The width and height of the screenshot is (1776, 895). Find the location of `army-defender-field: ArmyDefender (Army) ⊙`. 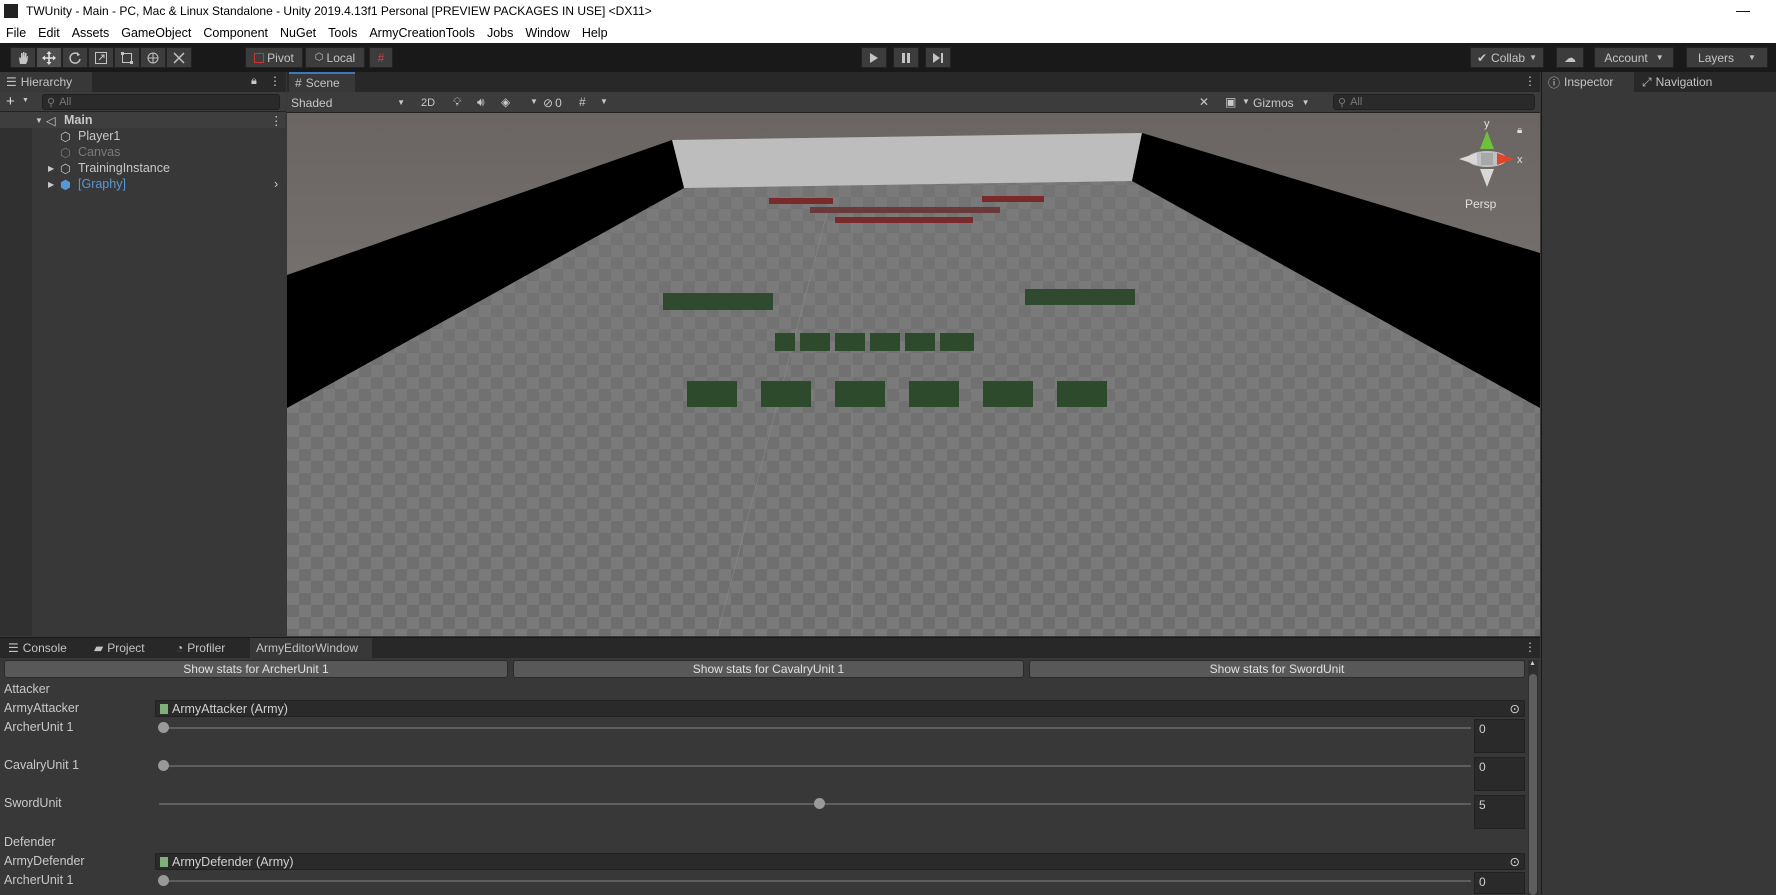

army-defender-field: ArmyDefender (Army) ⊙ is located at coordinates (840, 861).